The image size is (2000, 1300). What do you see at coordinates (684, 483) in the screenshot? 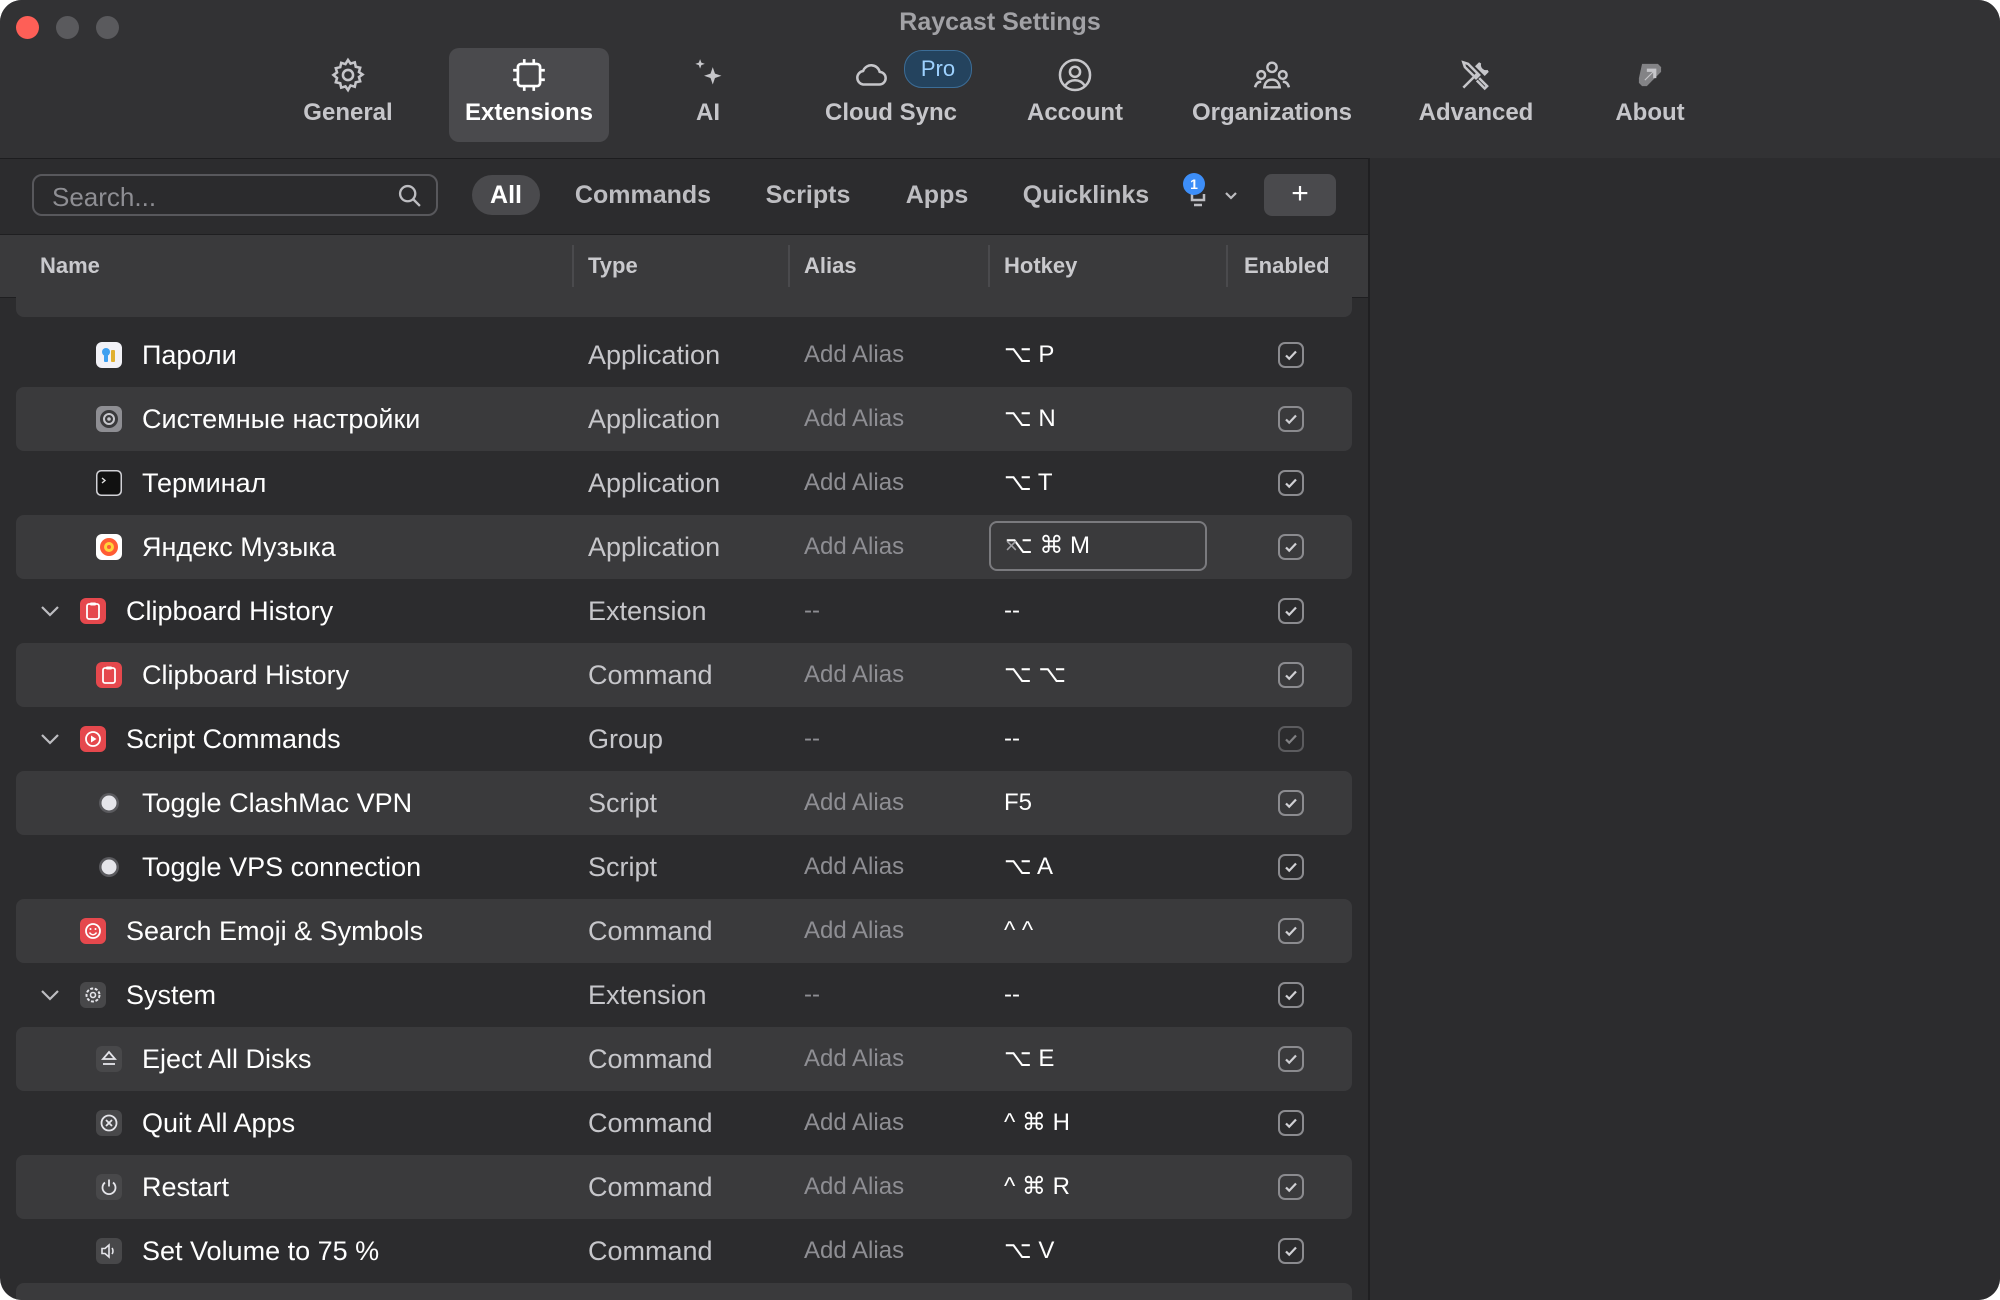
I see `table-row: Терминал Application Add Alias ⌥ T` at bounding box center [684, 483].